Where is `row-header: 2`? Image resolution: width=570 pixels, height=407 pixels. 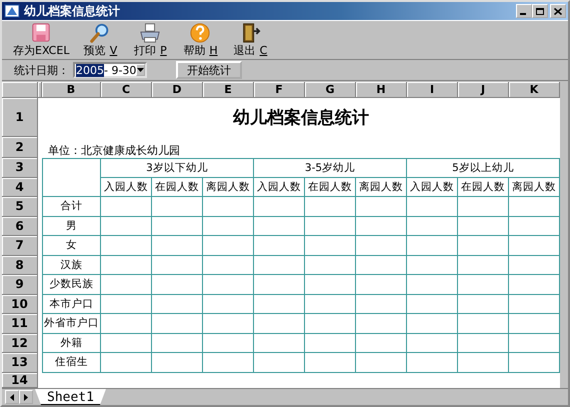 row-header: 2 is located at coordinates (20, 147).